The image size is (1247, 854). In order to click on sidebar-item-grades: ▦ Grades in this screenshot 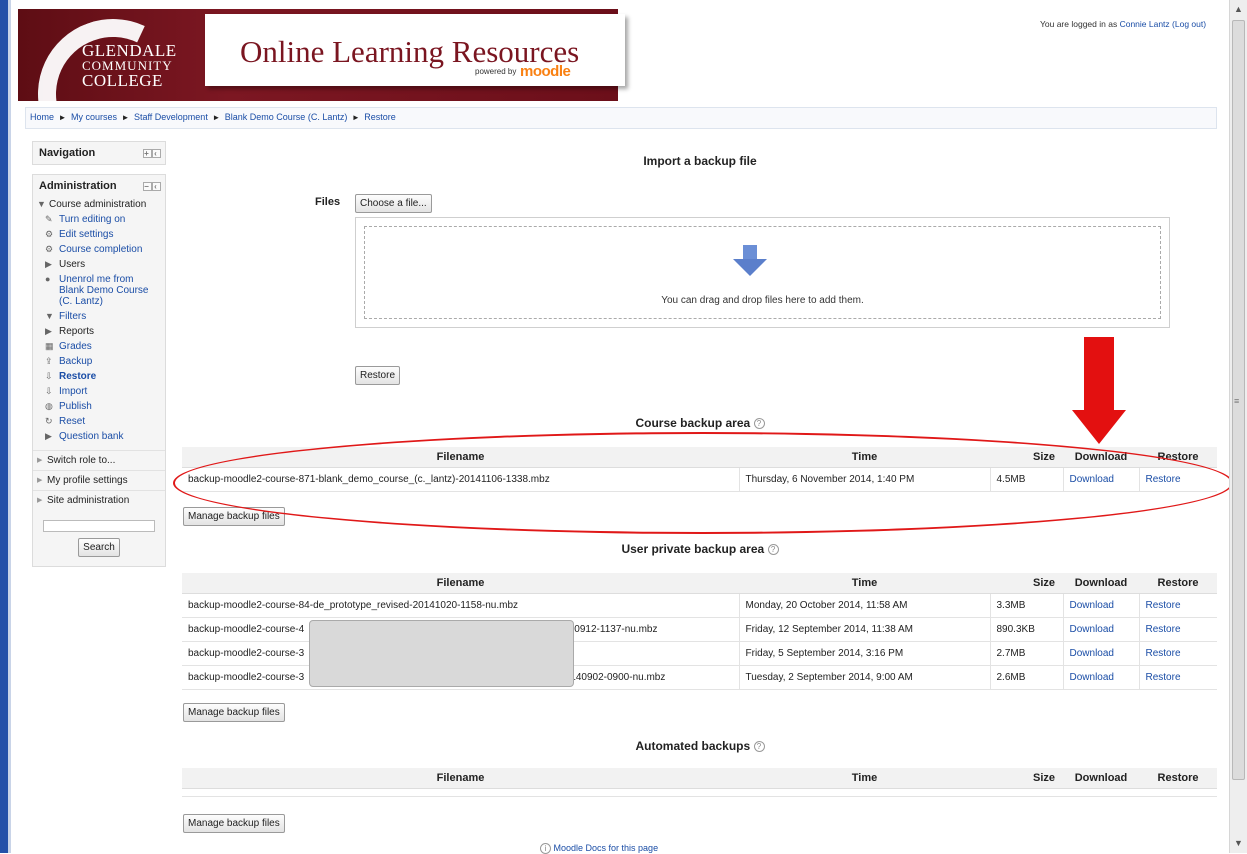, I will do `click(99, 346)`.